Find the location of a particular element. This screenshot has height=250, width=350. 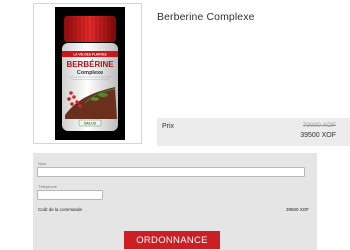

phone-input is located at coordinates (70, 195).